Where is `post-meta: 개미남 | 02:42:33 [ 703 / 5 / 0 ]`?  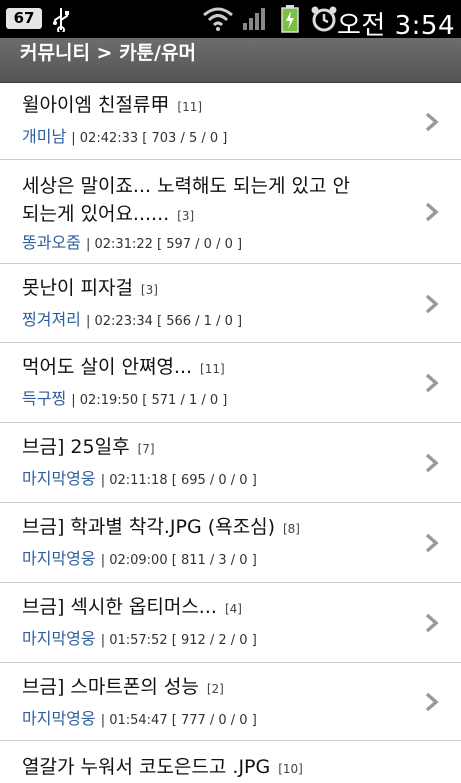 post-meta: 개미남 | 02:42:33 [ 703 / 5 / 0 ] is located at coordinates (124, 135).